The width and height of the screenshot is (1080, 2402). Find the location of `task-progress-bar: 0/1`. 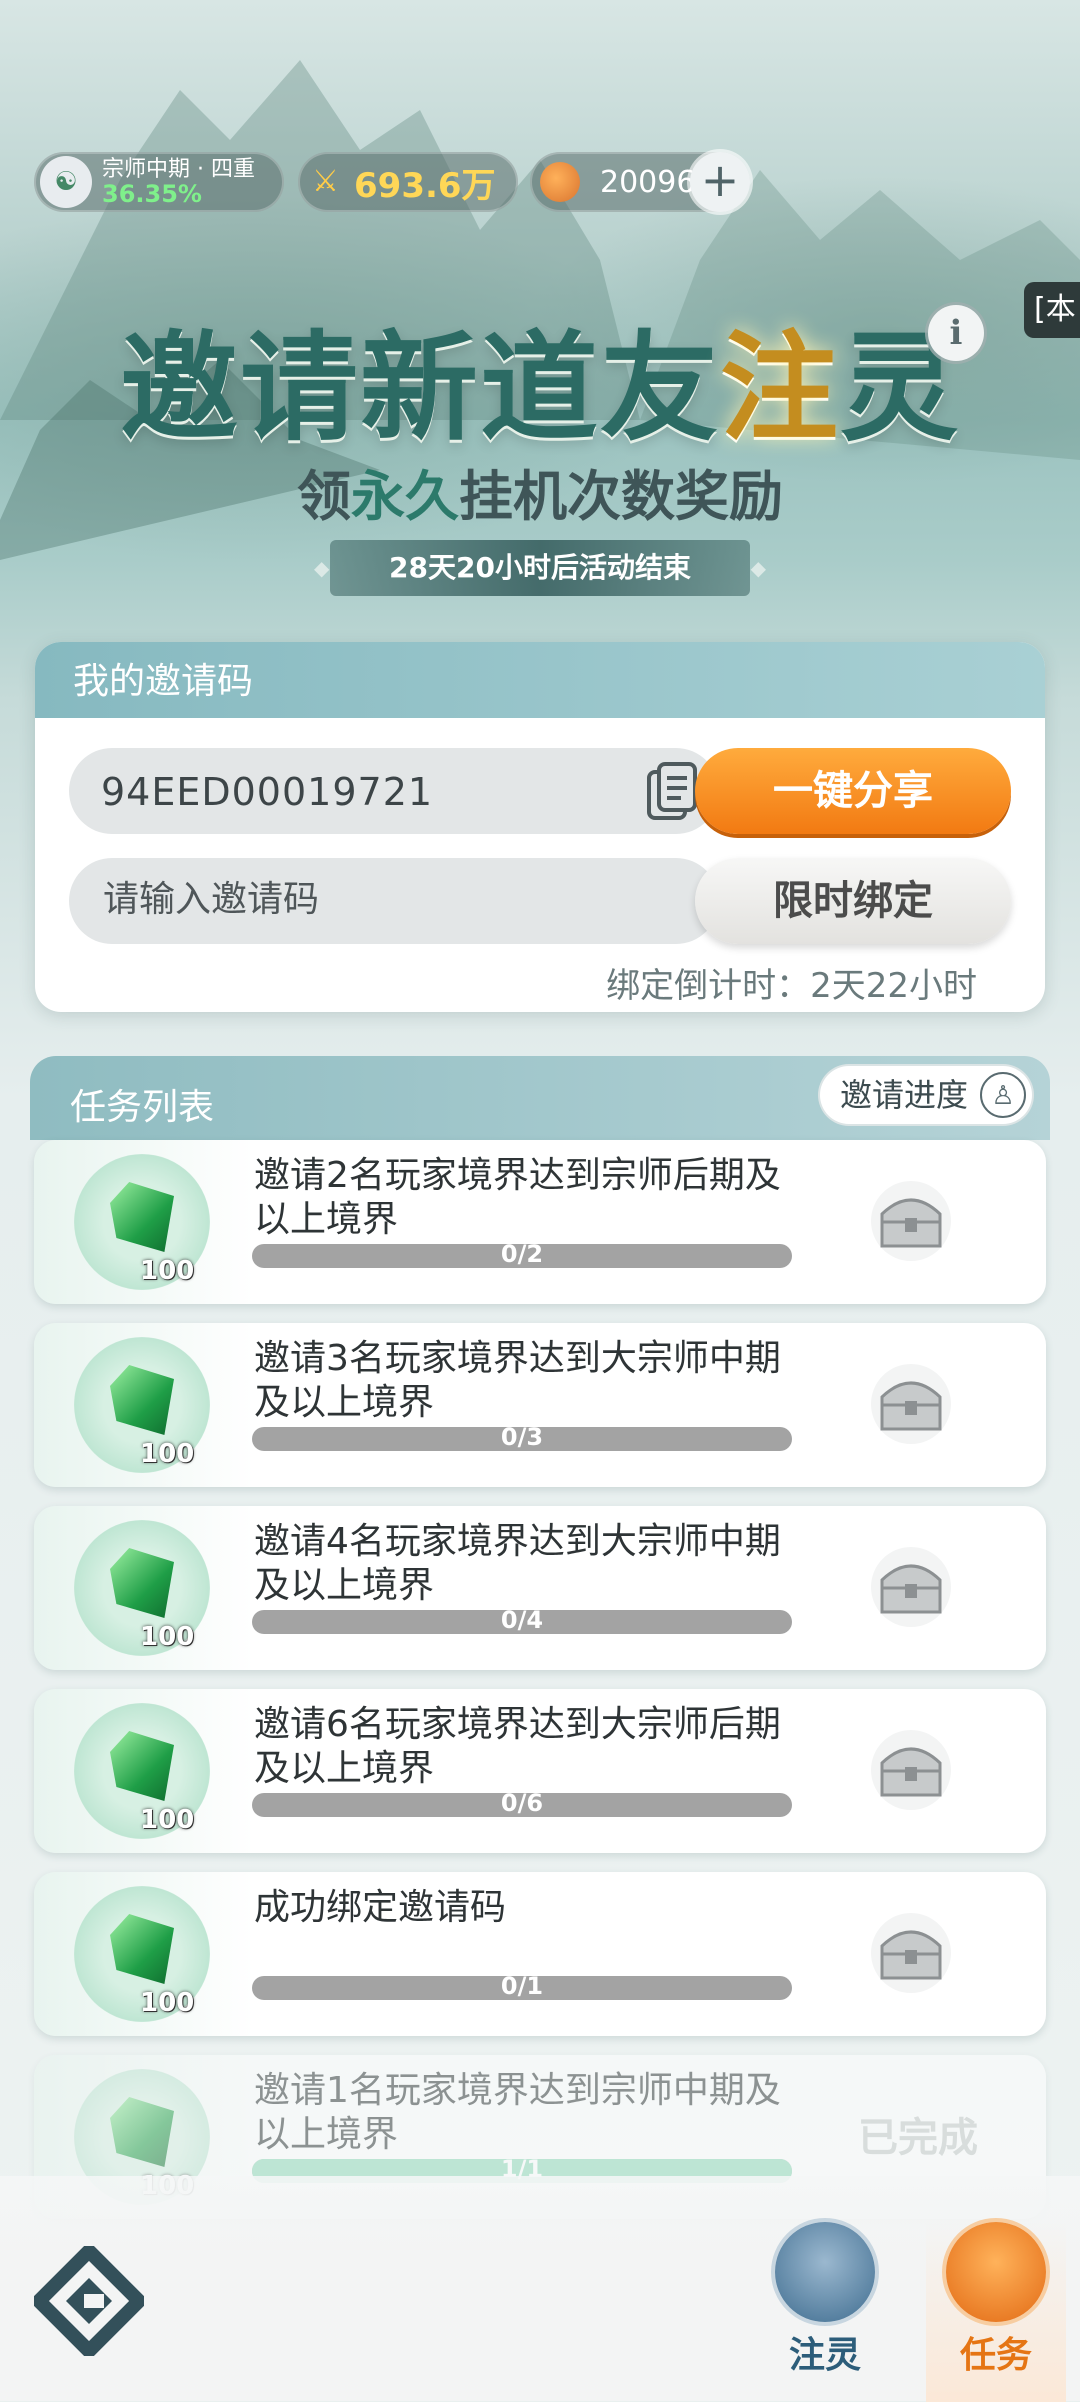

task-progress-bar: 0/1 is located at coordinates (522, 1986).